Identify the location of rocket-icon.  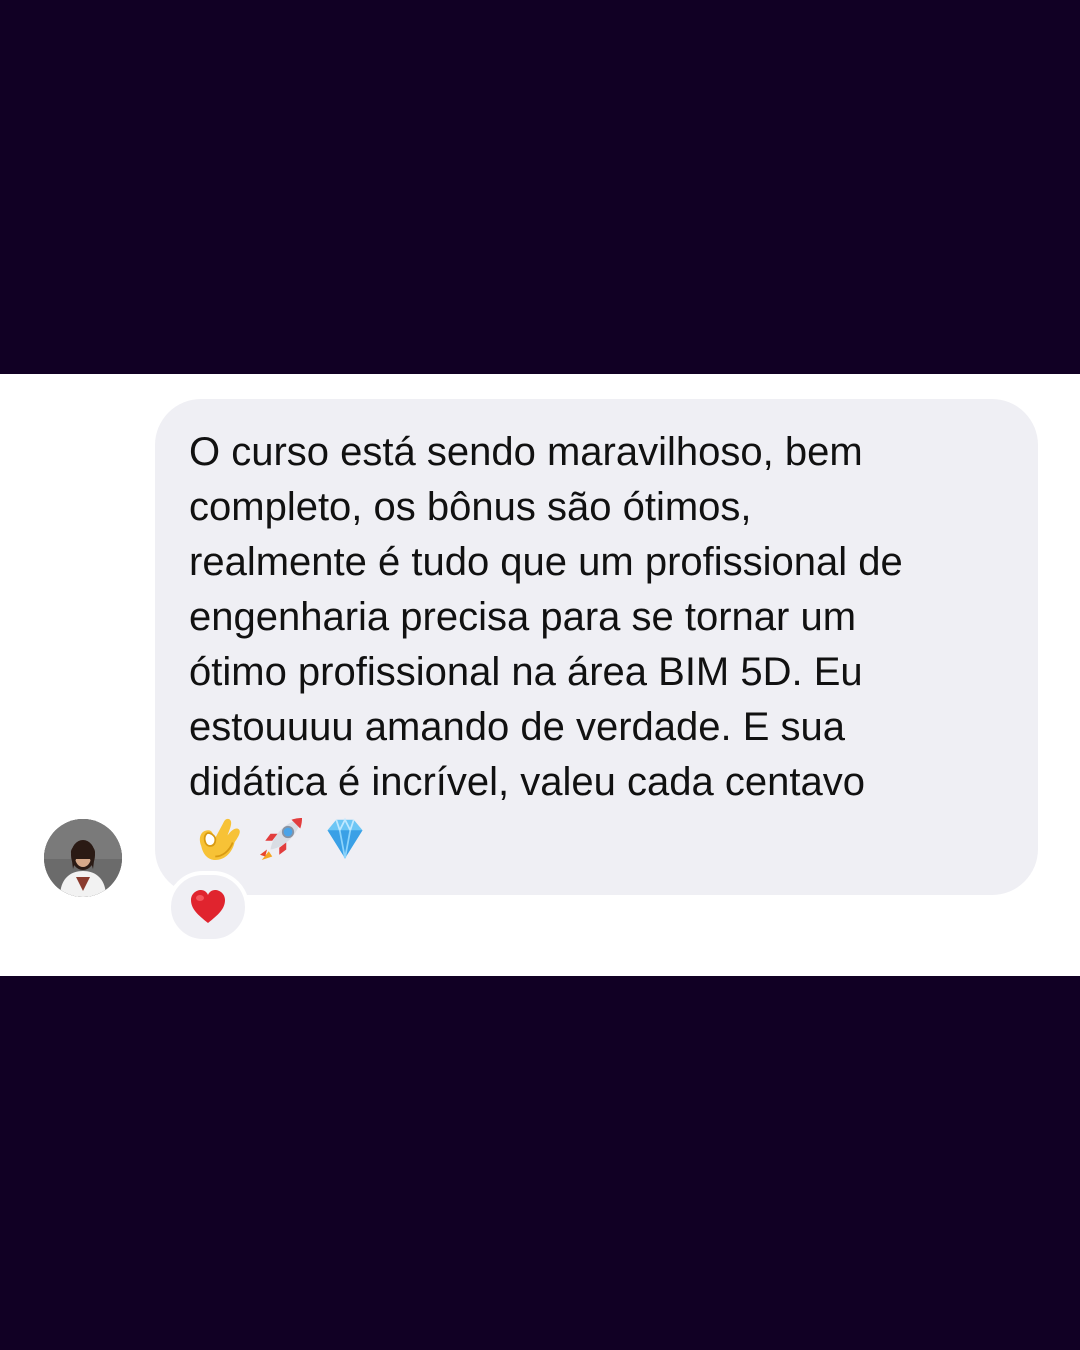
(281, 839).